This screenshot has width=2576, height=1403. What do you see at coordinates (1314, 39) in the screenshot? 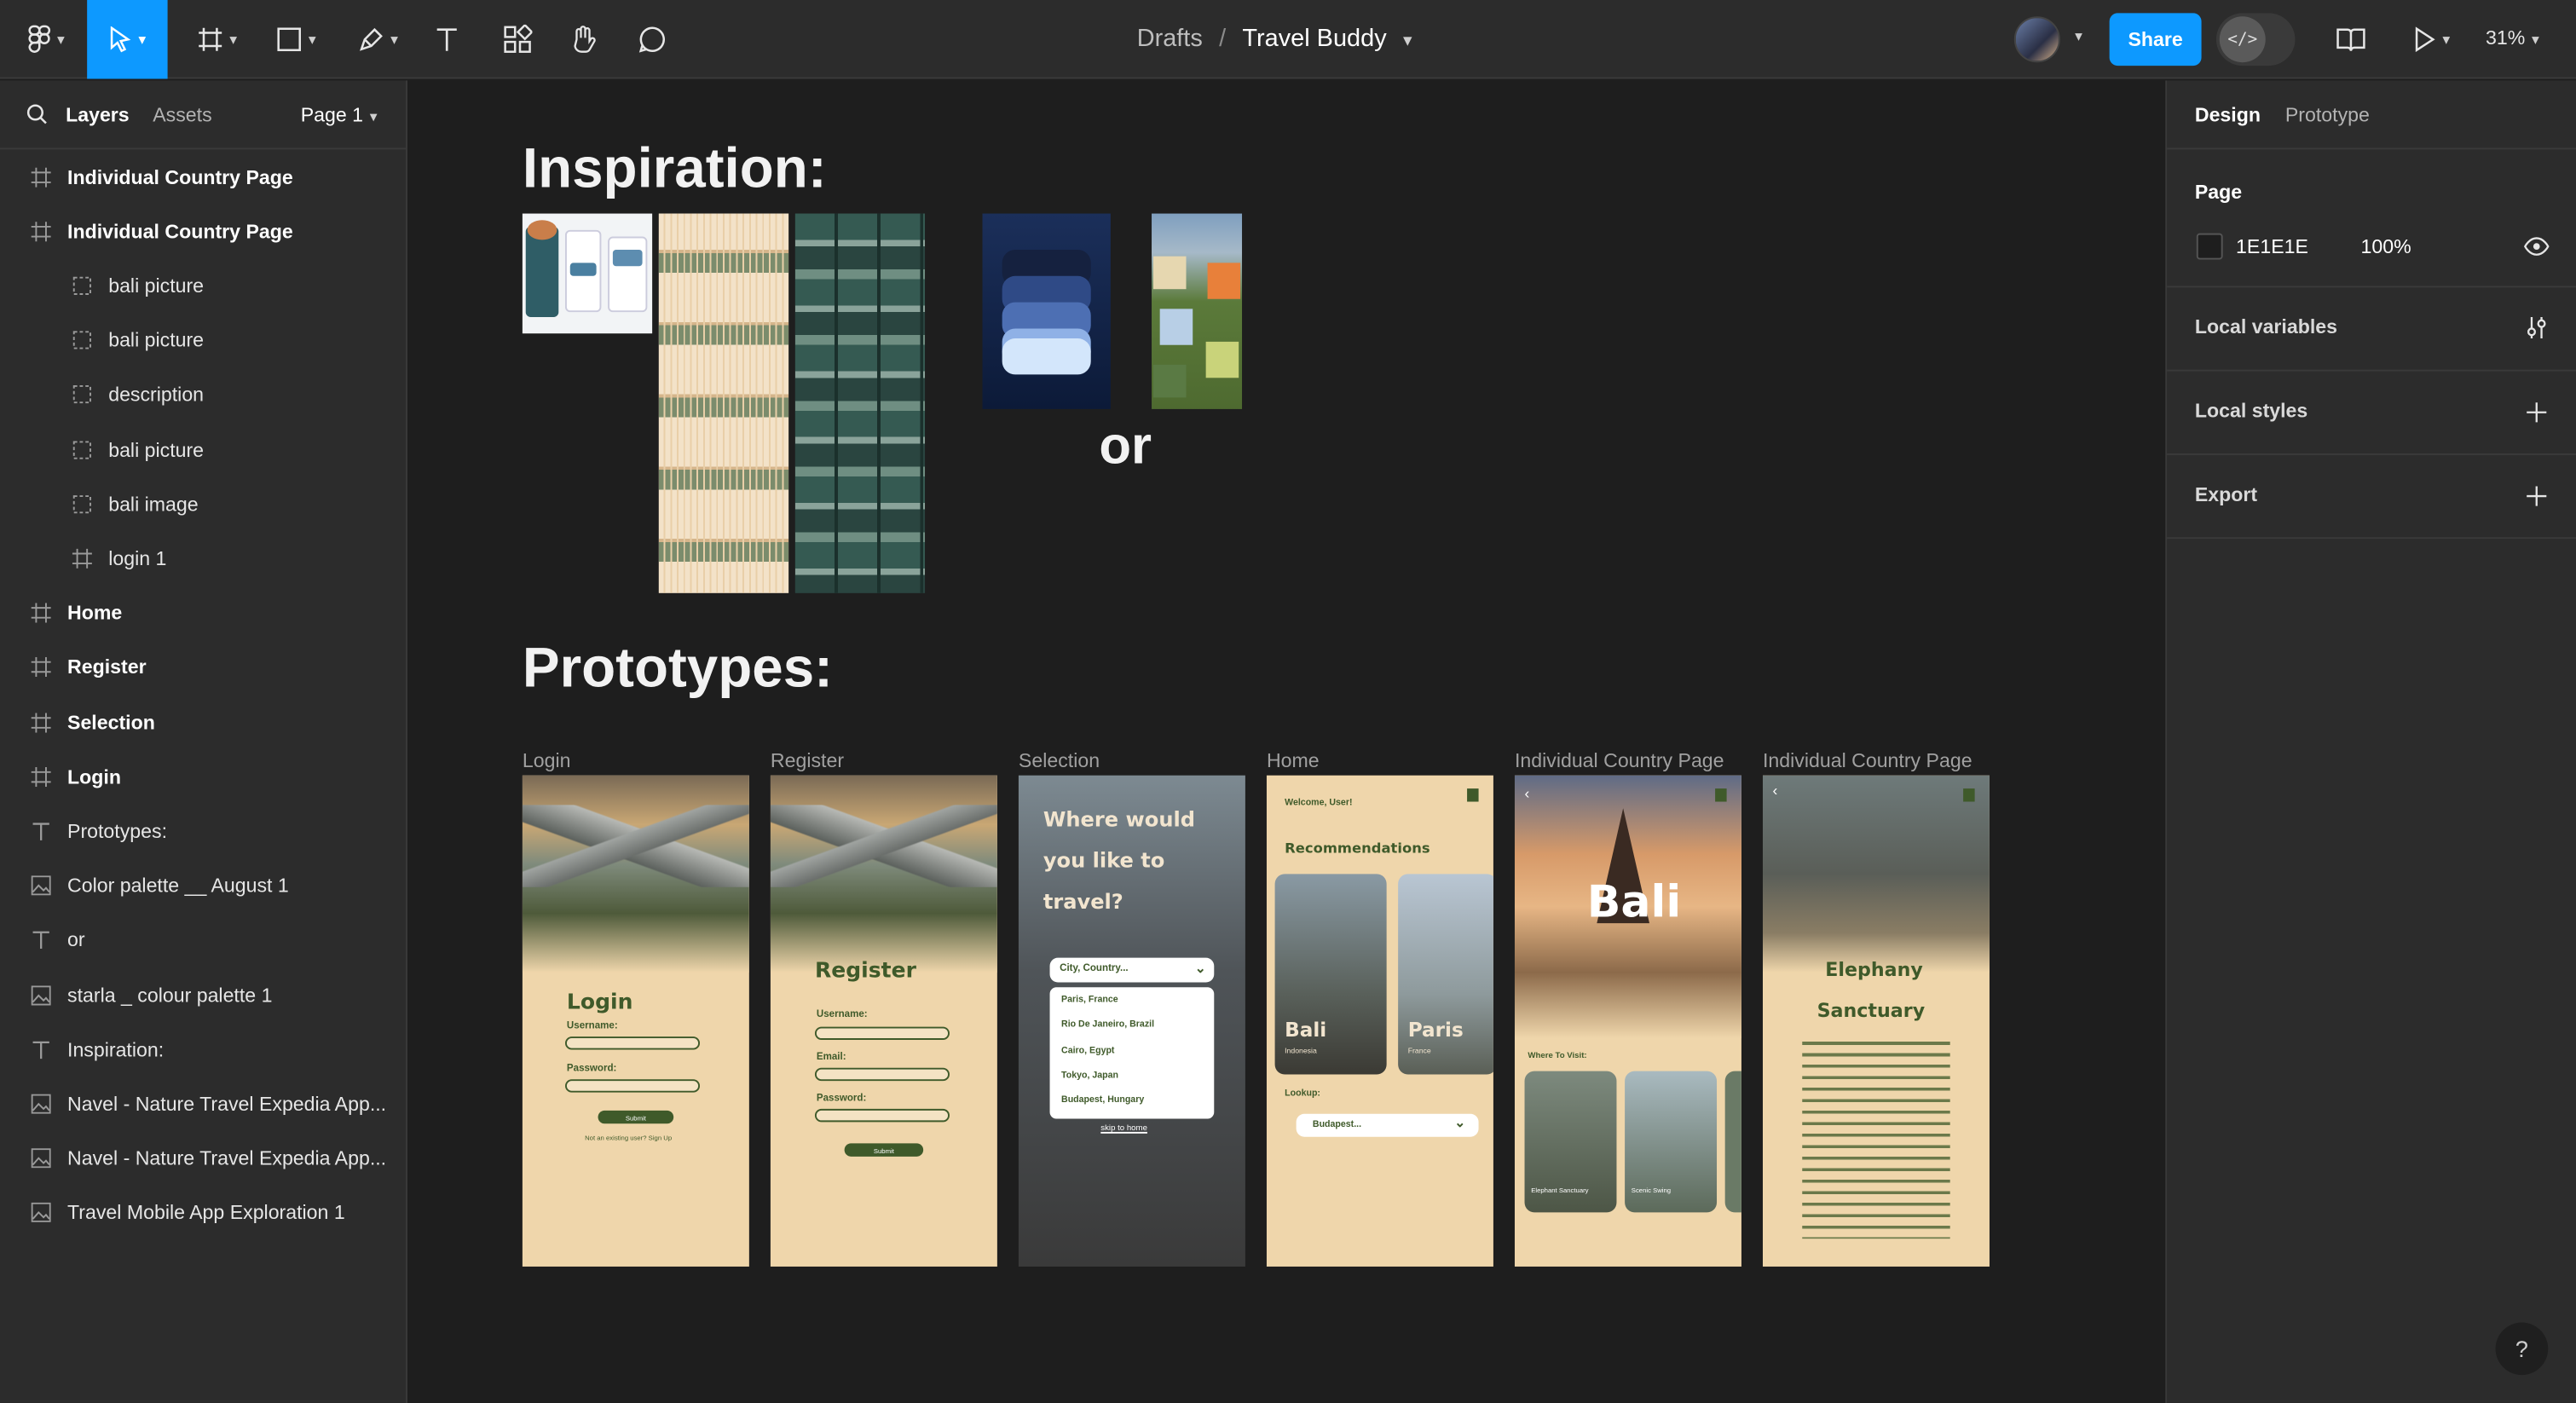
I see `file-name: Travel Buddy` at bounding box center [1314, 39].